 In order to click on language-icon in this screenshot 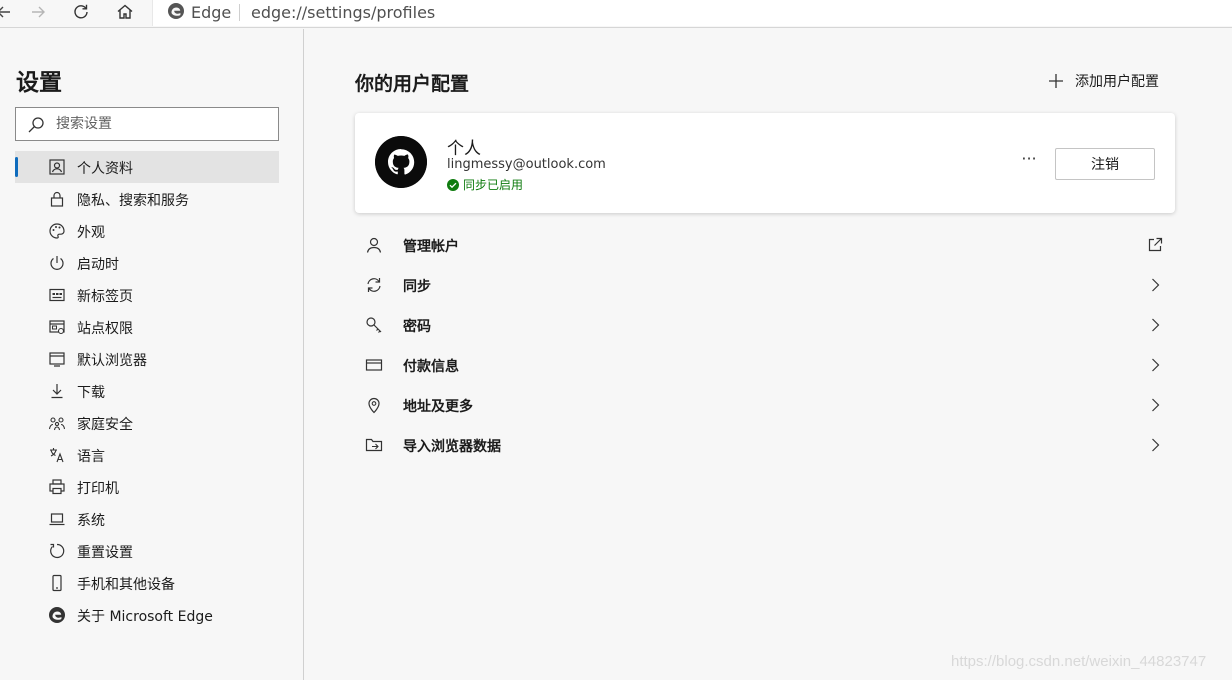, I will do `click(57, 455)`.